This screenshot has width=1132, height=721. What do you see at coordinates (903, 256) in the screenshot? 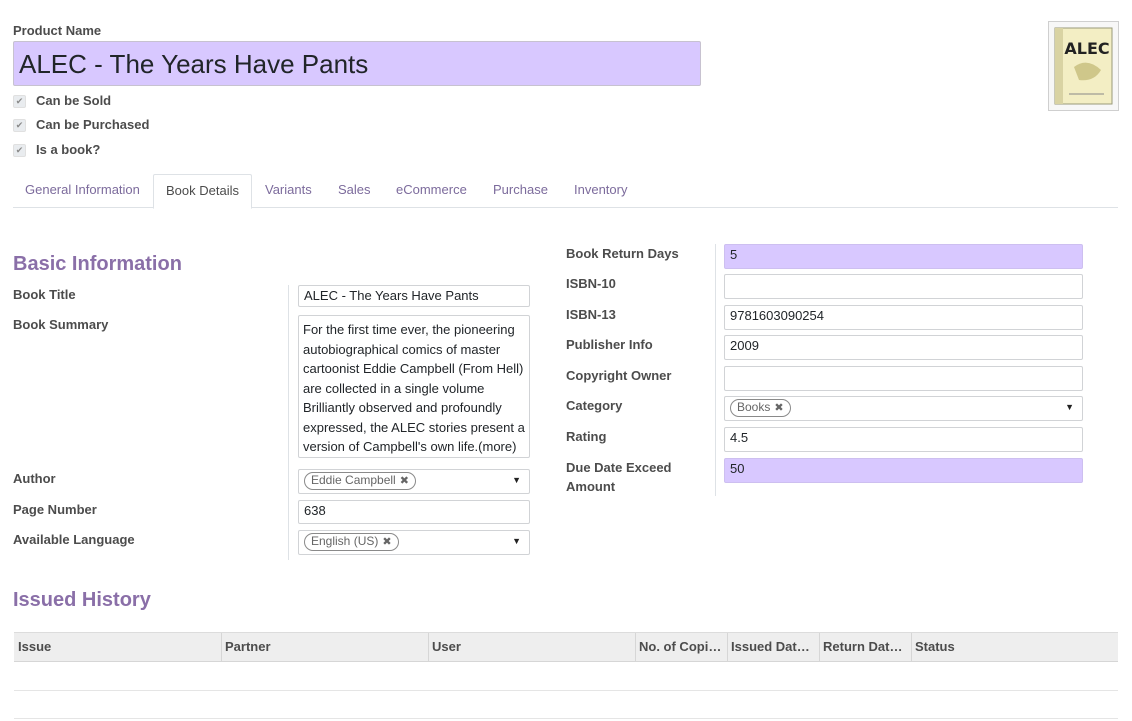
I see `book-return-days-input: 5` at bounding box center [903, 256].